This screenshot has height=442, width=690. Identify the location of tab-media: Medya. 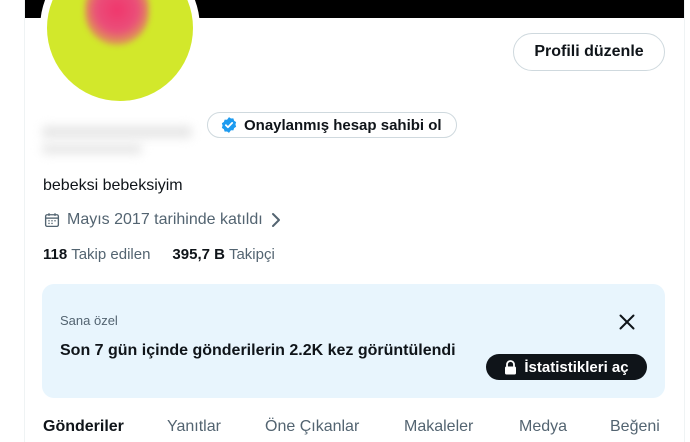
(543, 427).